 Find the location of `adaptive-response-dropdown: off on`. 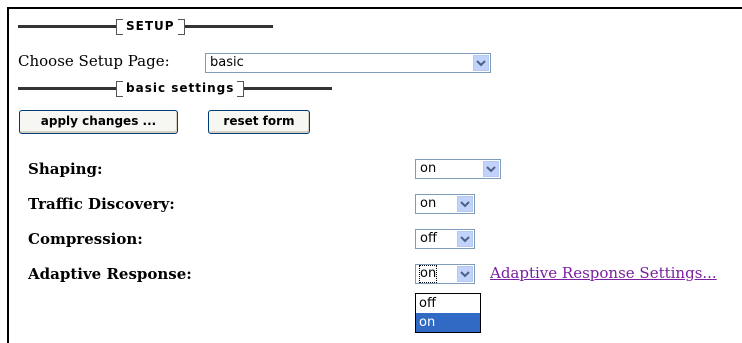

adaptive-response-dropdown: off on is located at coordinates (448, 313).